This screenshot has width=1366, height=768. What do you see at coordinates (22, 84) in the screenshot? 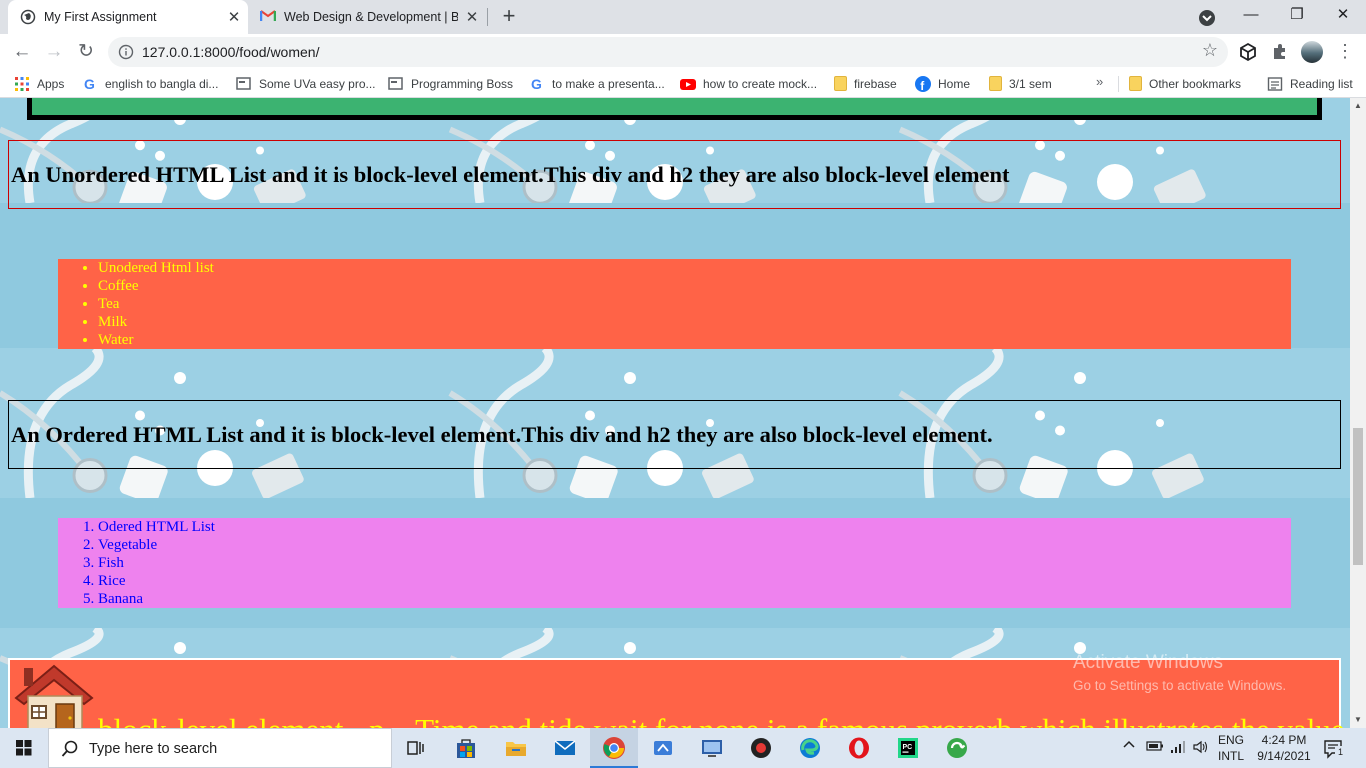
I see `apps-grid-icon` at bounding box center [22, 84].